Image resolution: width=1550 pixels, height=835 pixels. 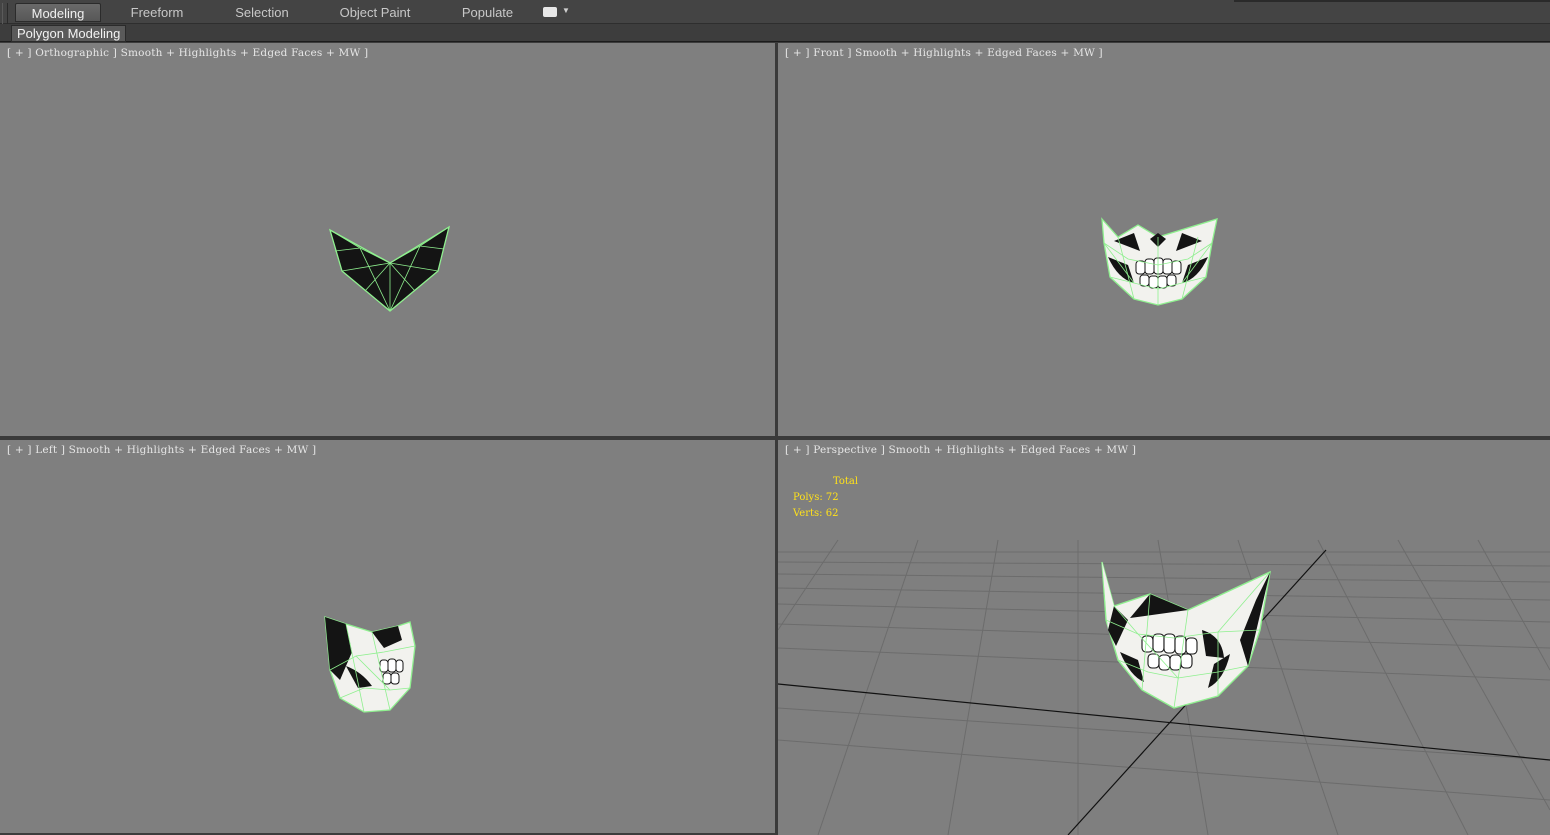 I want to click on mask-model-perspective, so click(x=1186, y=635).